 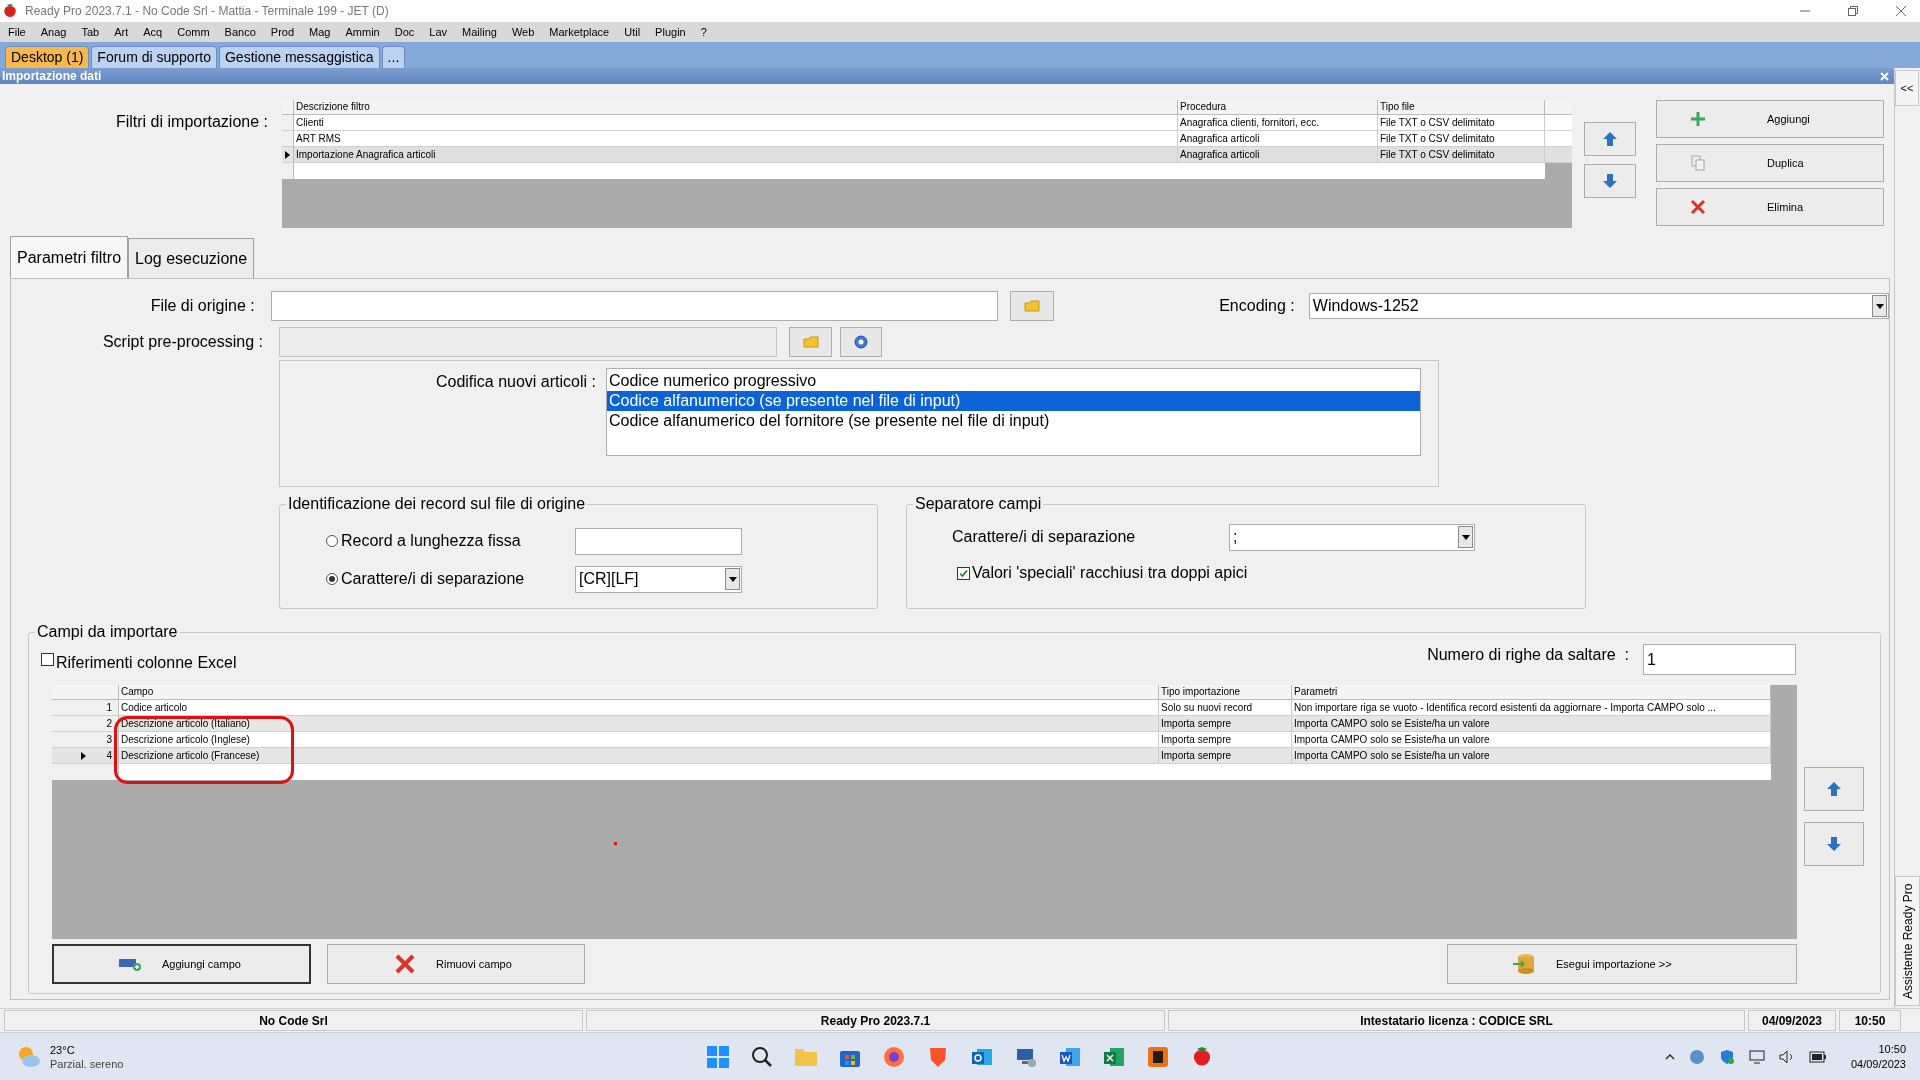 What do you see at coordinates (1726, 1056) in the screenshot?
I see `shield-icon` at bounding box center [1726, 1056].